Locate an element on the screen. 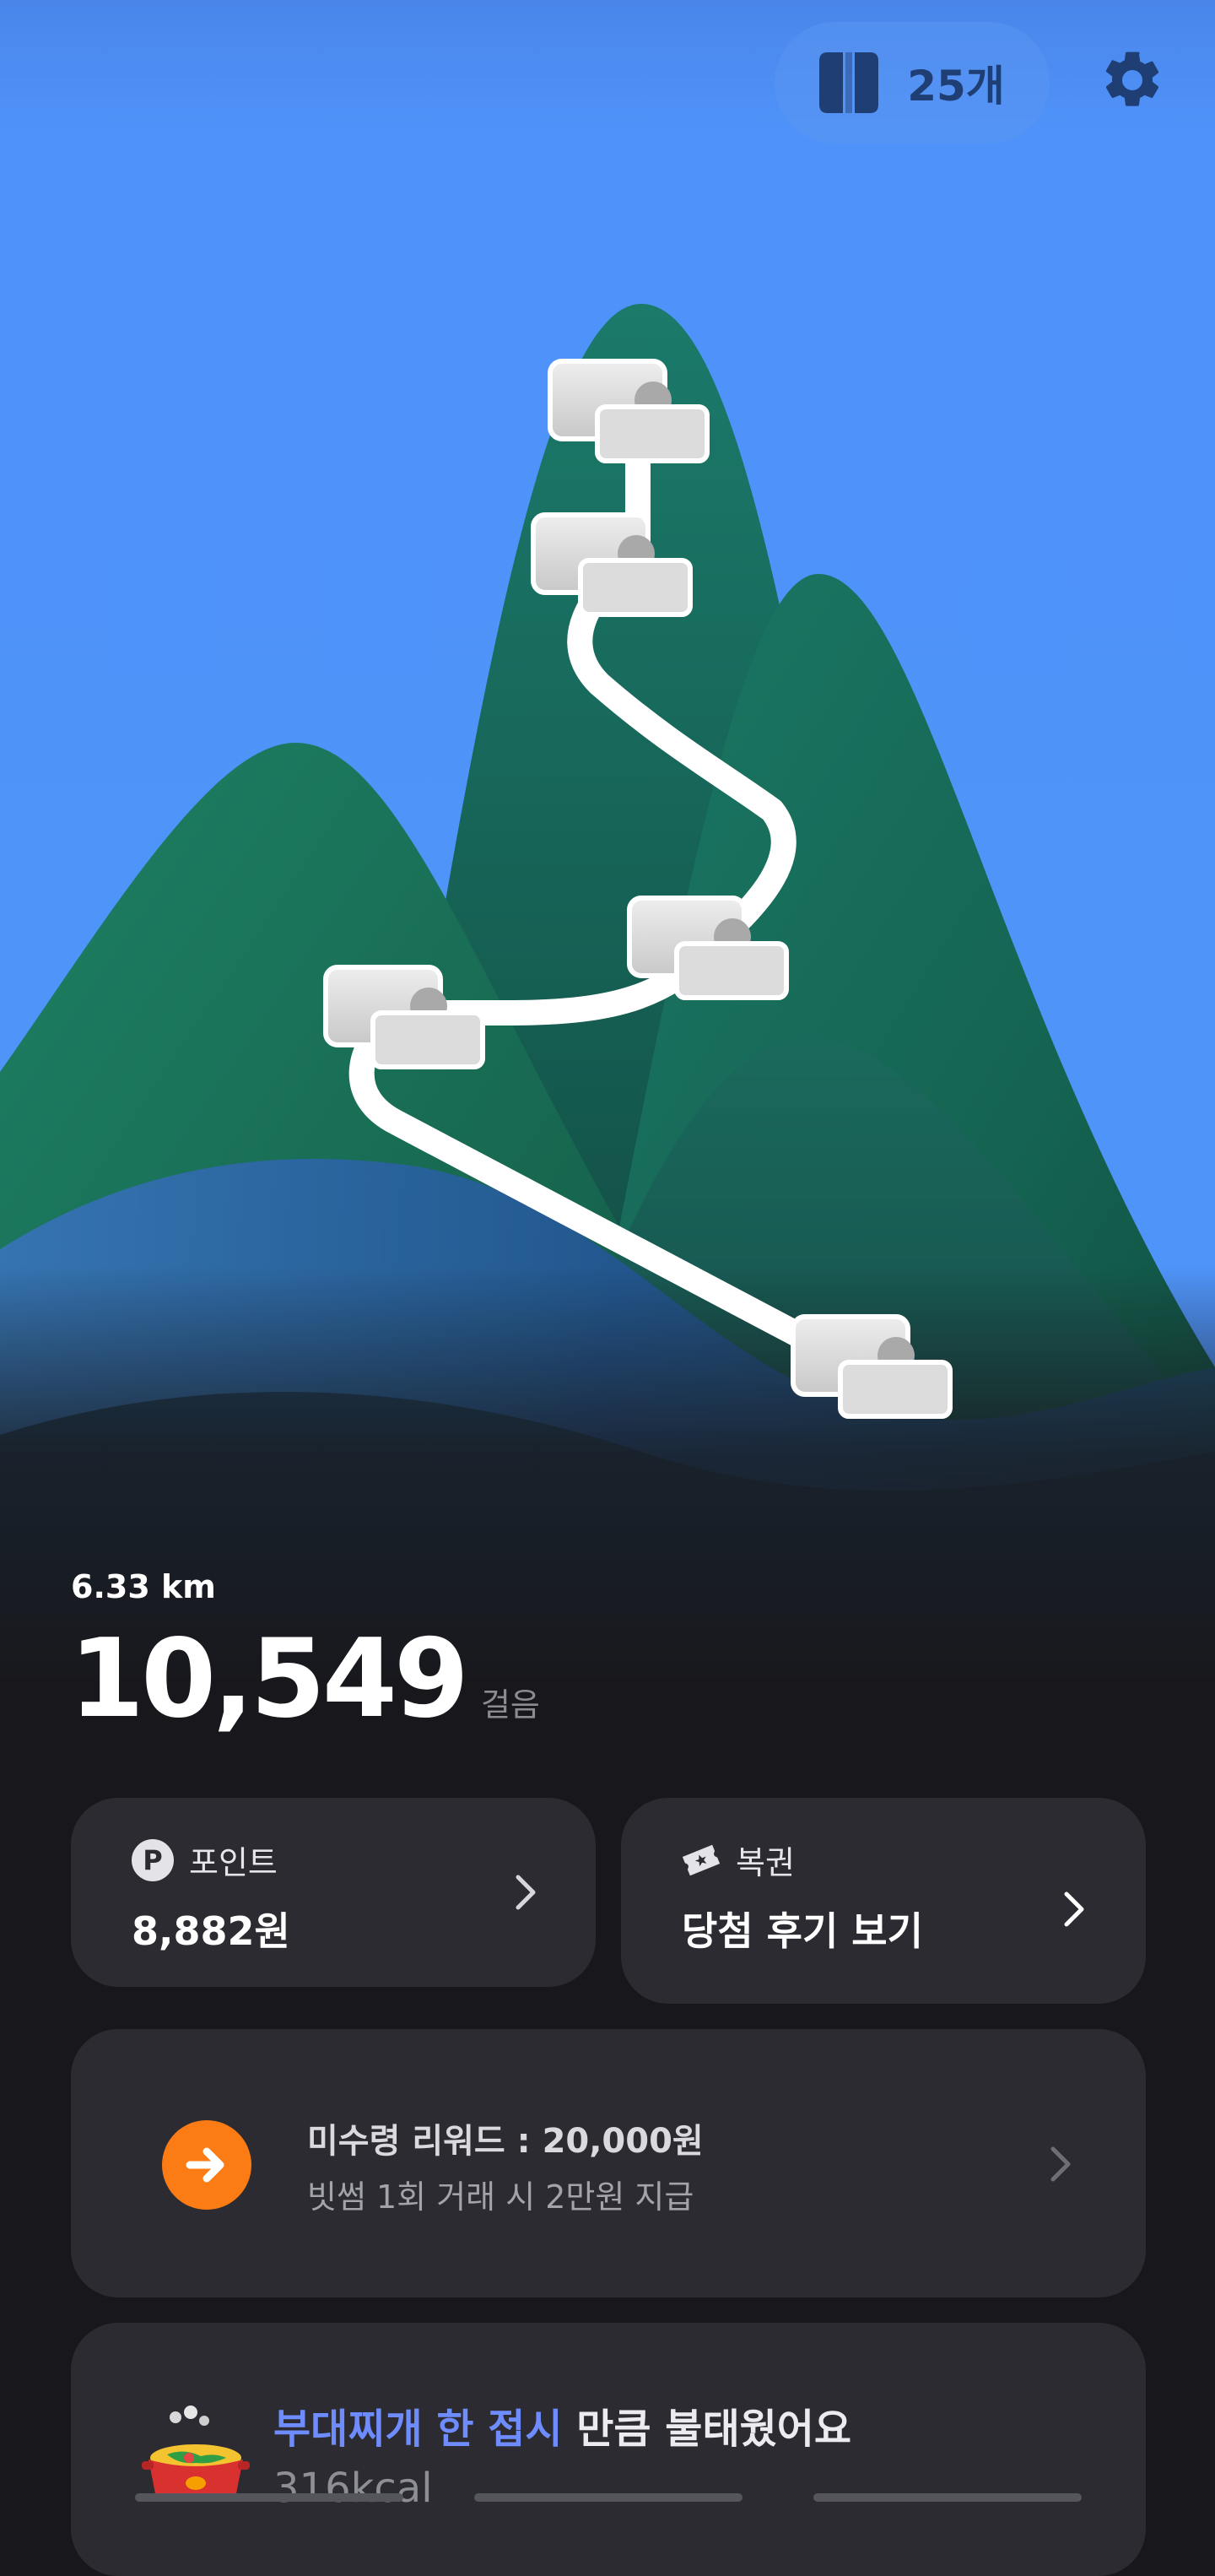  calorie-value: 316kcal is located at coordinates (353, 2488).